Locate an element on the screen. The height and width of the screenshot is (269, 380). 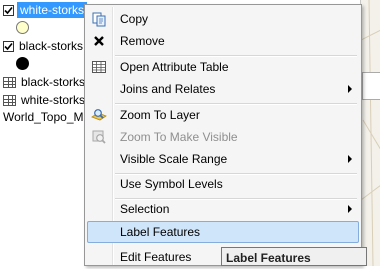
toc-layer-white-storks: white-storks is located at coordinates (45, 10).